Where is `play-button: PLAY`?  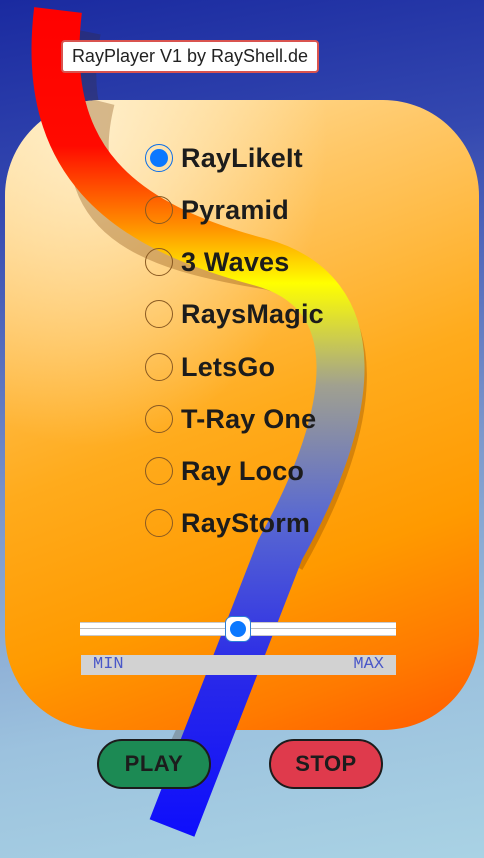 play-button: PLAY is located at coordinates (154, 764).